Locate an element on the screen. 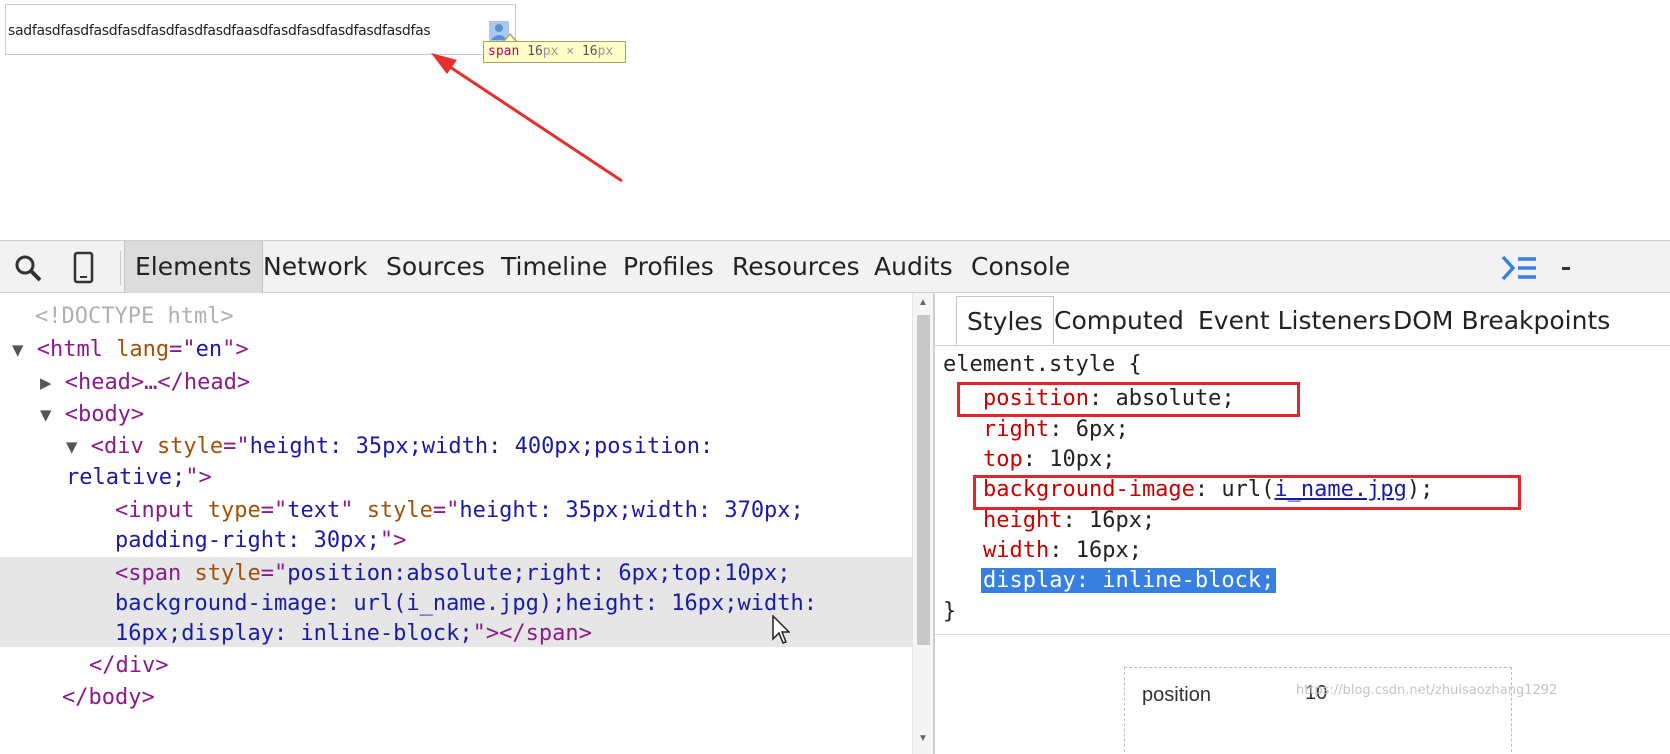 The image size is (1670, 754). tab-console: Console is located at coordinates (1020, 267).